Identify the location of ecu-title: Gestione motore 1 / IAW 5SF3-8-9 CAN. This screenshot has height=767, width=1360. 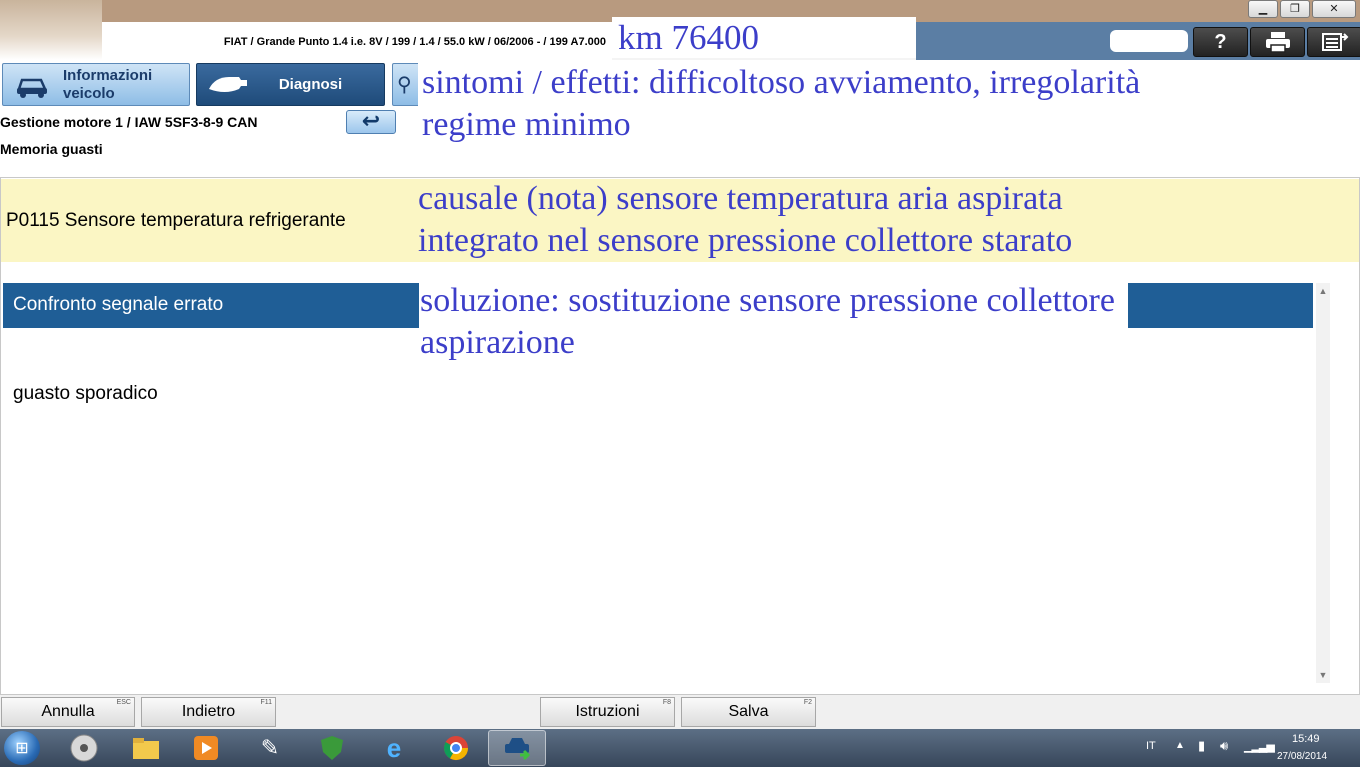
(129, 122).